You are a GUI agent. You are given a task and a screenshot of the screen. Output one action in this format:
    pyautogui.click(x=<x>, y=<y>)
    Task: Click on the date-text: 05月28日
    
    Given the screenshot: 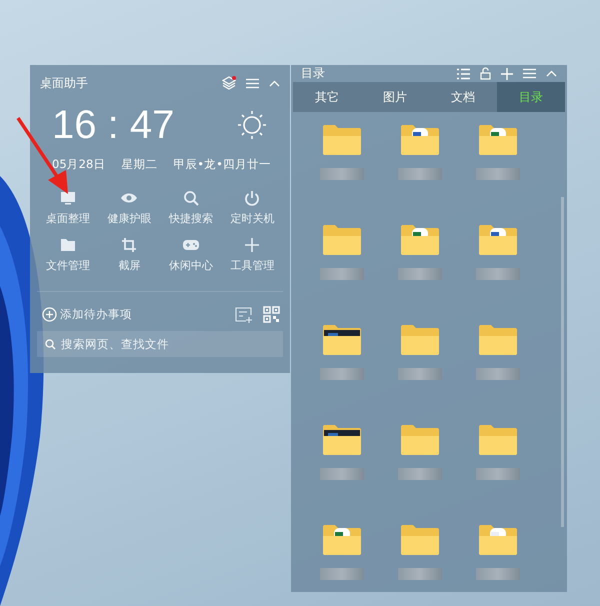 What is the action you would take?
    pyautogui.click(x=79, y=165)
    